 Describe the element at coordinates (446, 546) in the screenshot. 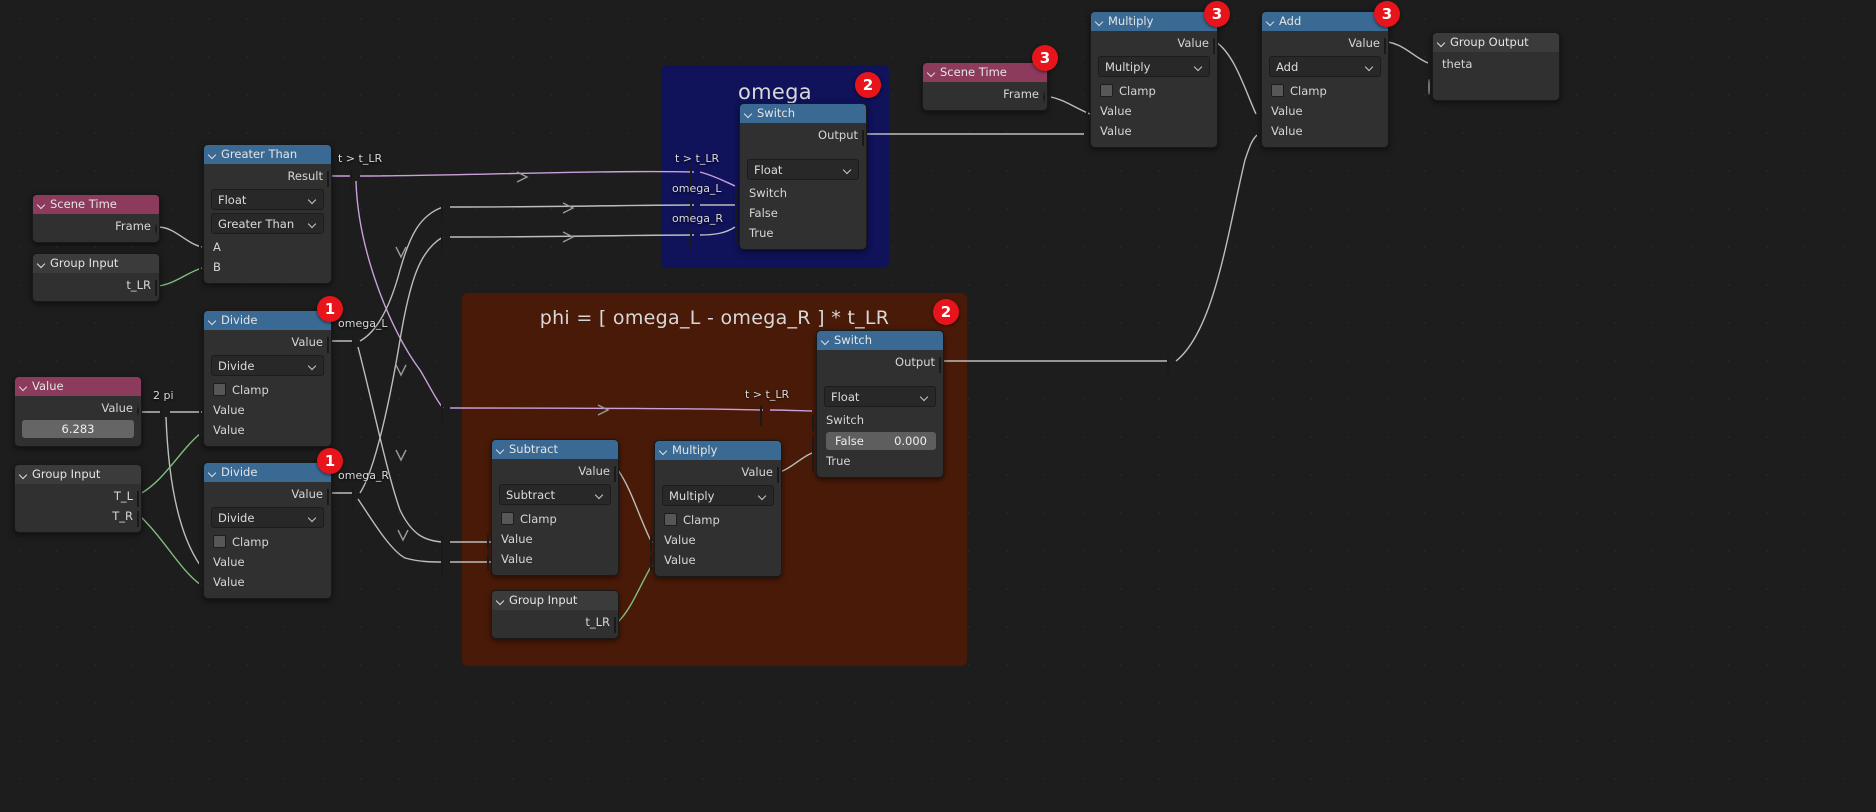

I see `reroute-mid-subtract-a` at that location.